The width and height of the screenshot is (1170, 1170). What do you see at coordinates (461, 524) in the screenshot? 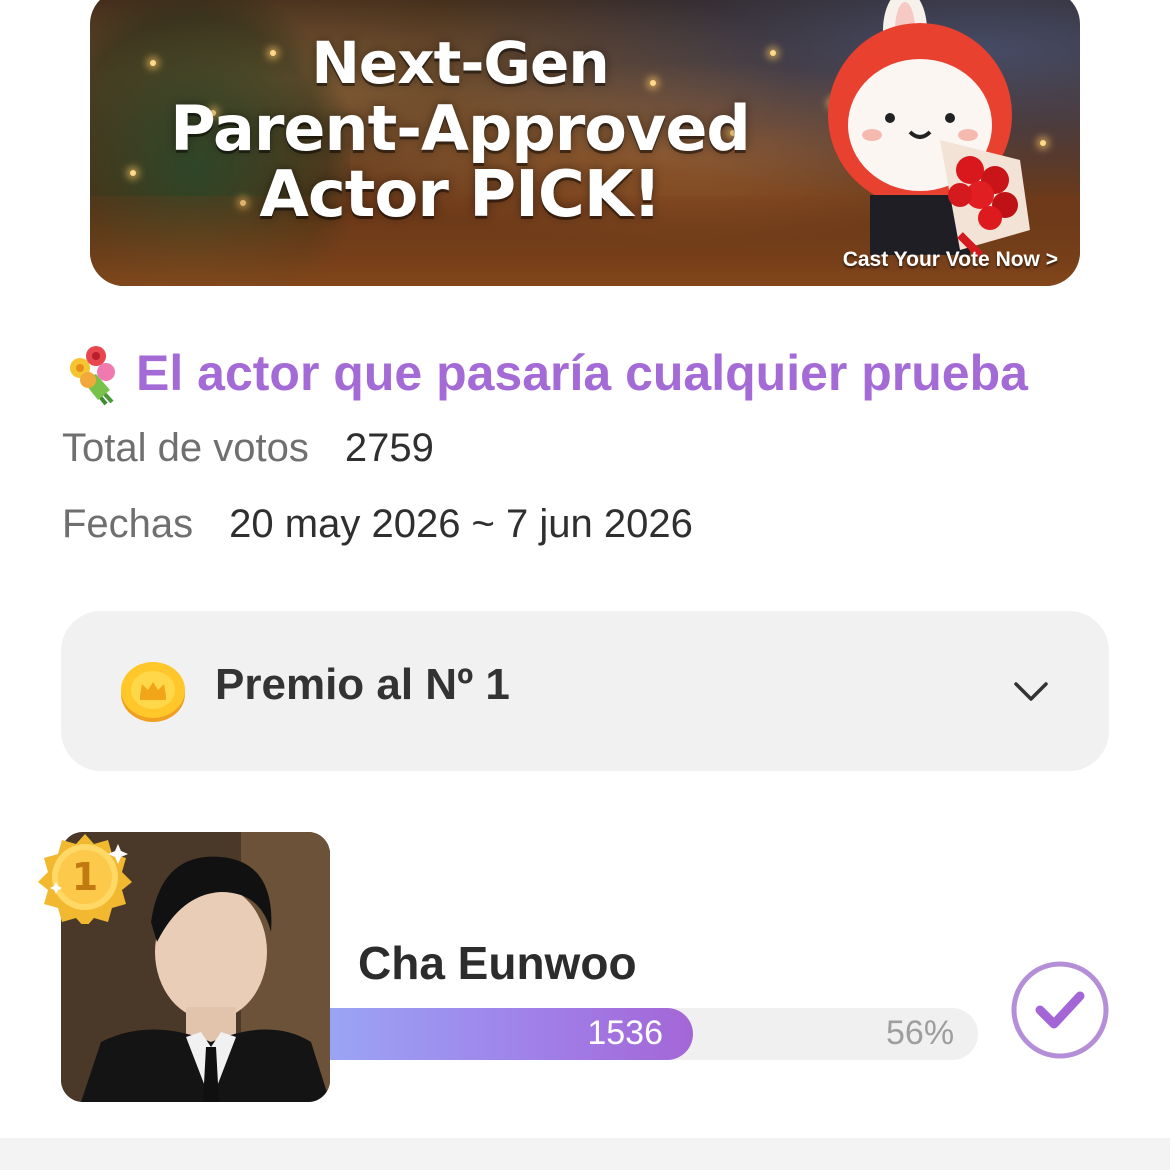
I see `dates-value: 20 may 2026 ~ 7 jun 2026` at bounding box center [461, 524].